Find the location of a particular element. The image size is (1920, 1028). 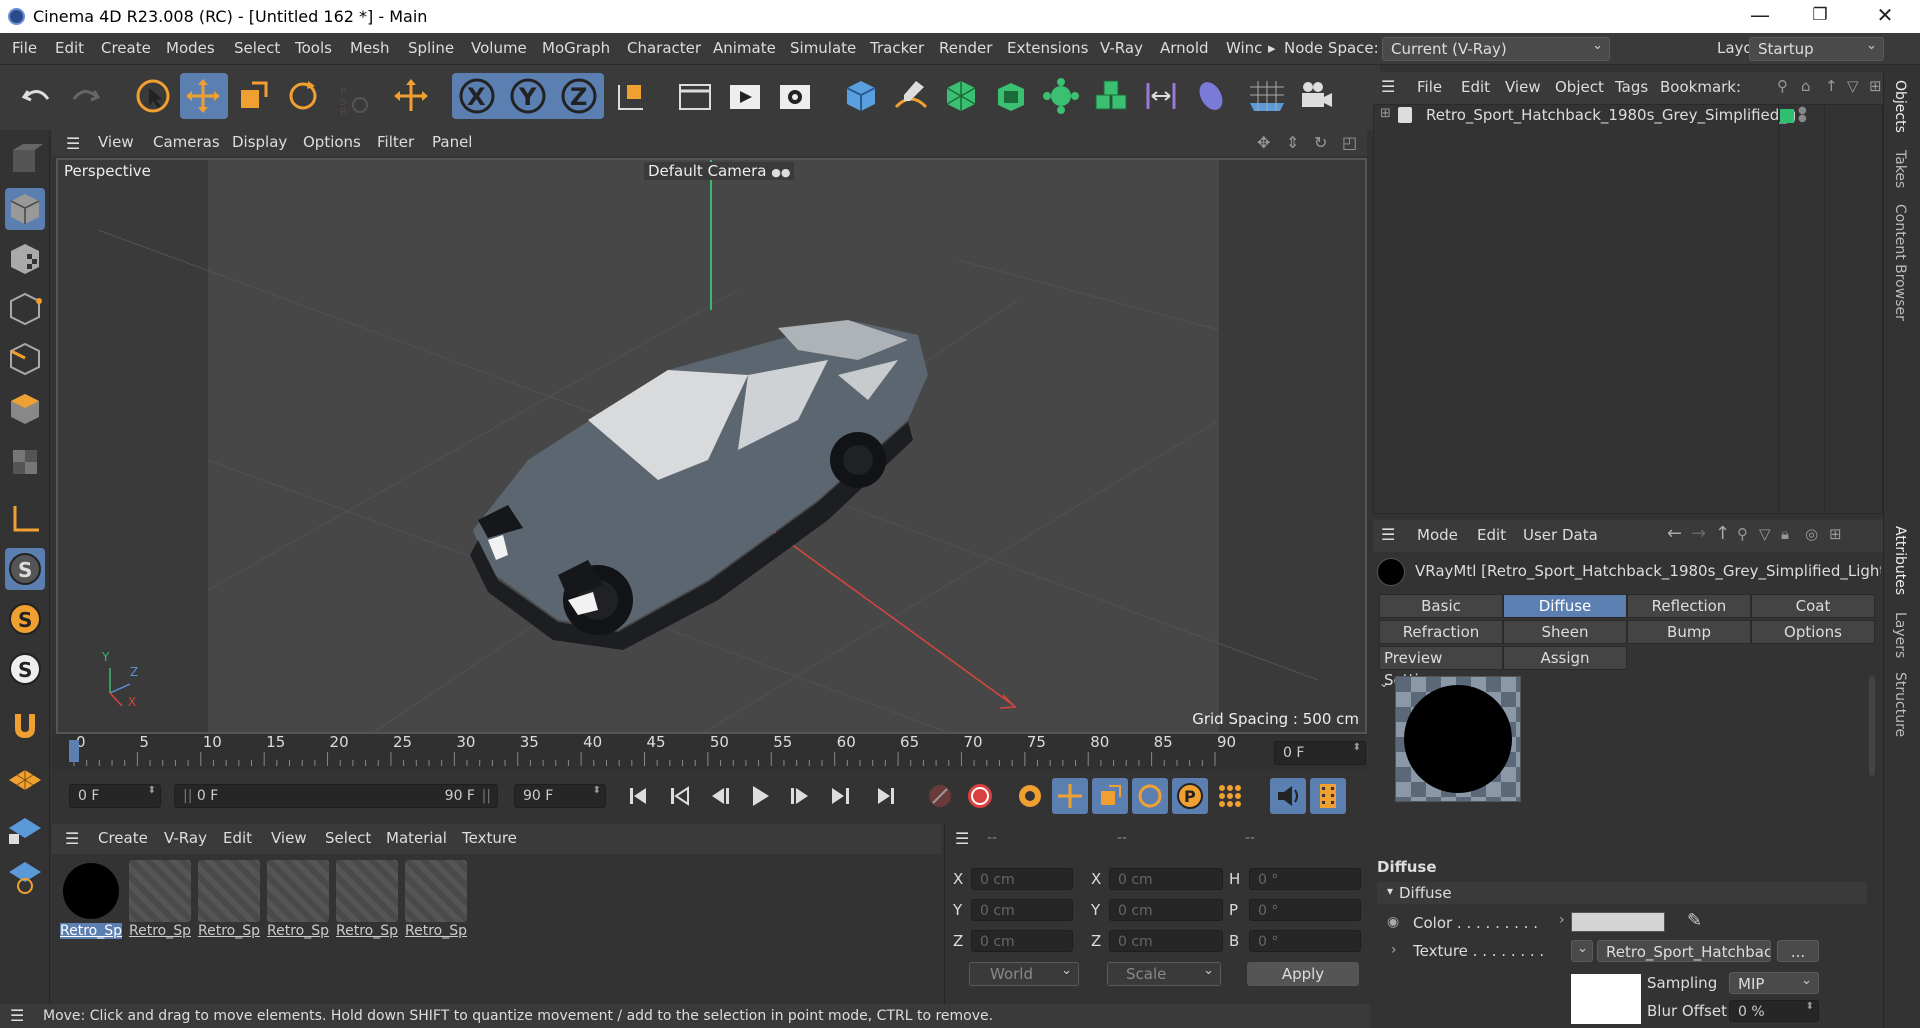

live-selection-button is located at coordinates (154, 96).